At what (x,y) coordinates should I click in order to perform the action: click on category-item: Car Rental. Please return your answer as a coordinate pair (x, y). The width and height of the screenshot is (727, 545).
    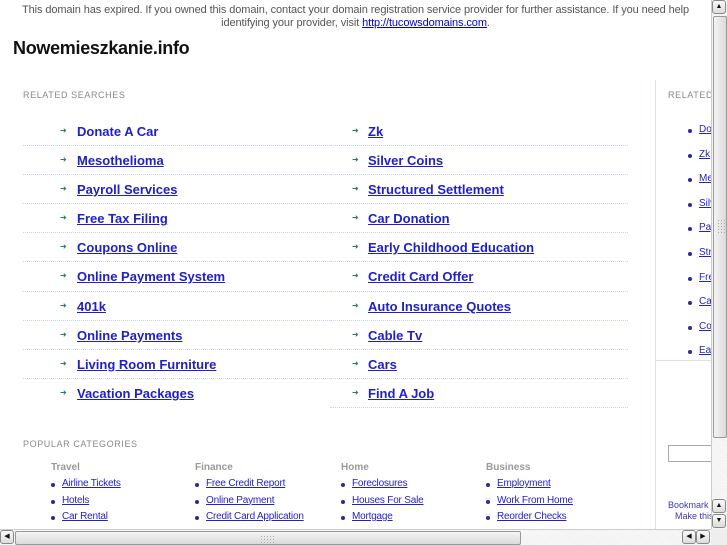
    Looking at the image, I should click on (121, 519).